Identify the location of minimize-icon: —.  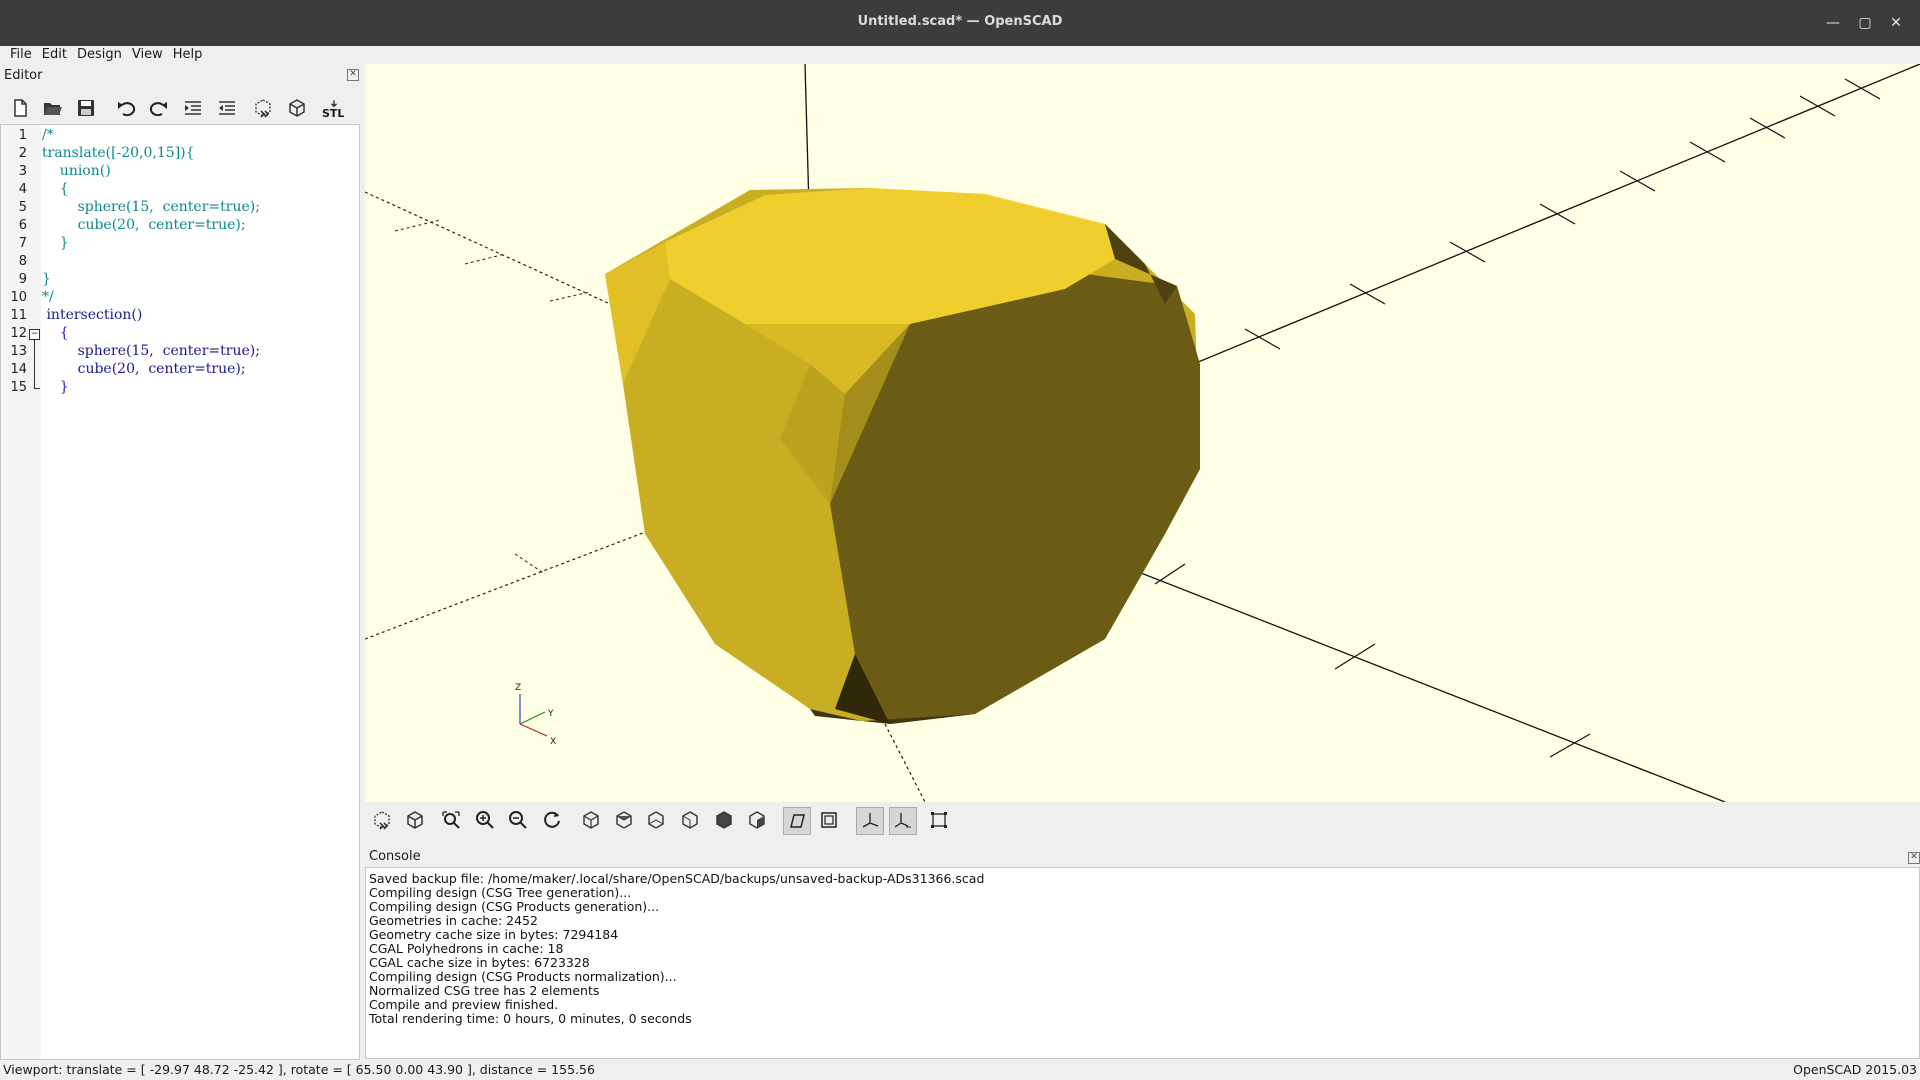
(1833, 23).